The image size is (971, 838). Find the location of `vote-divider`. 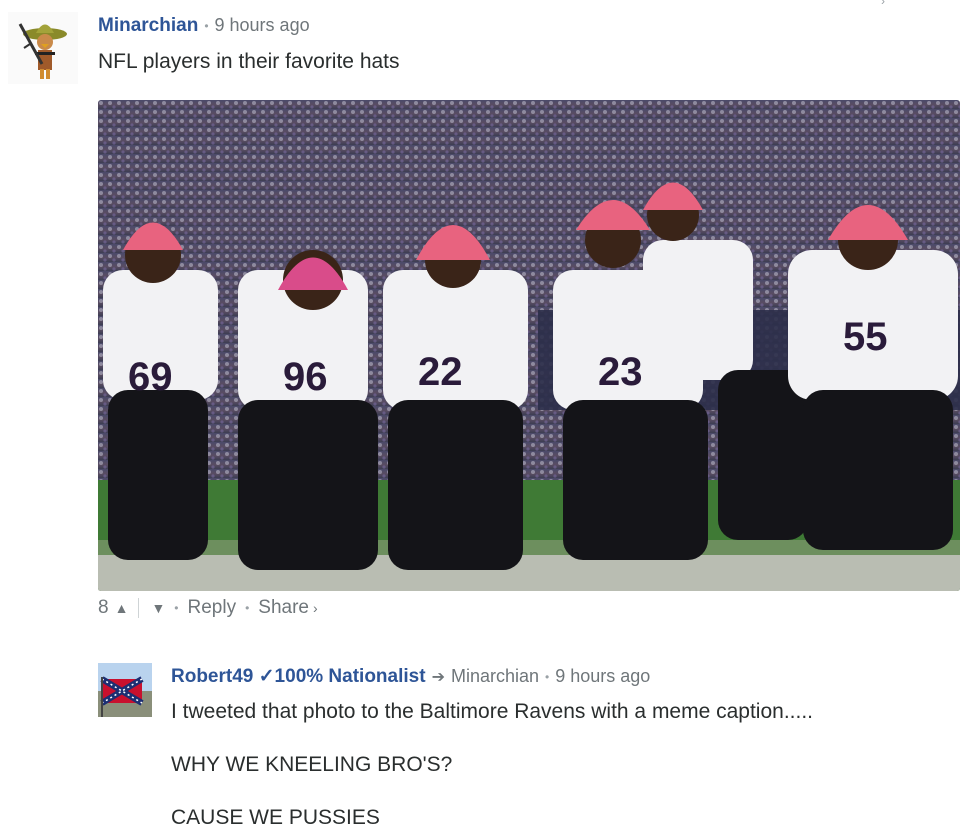

vote-divider is located at coordinates (139, 608).